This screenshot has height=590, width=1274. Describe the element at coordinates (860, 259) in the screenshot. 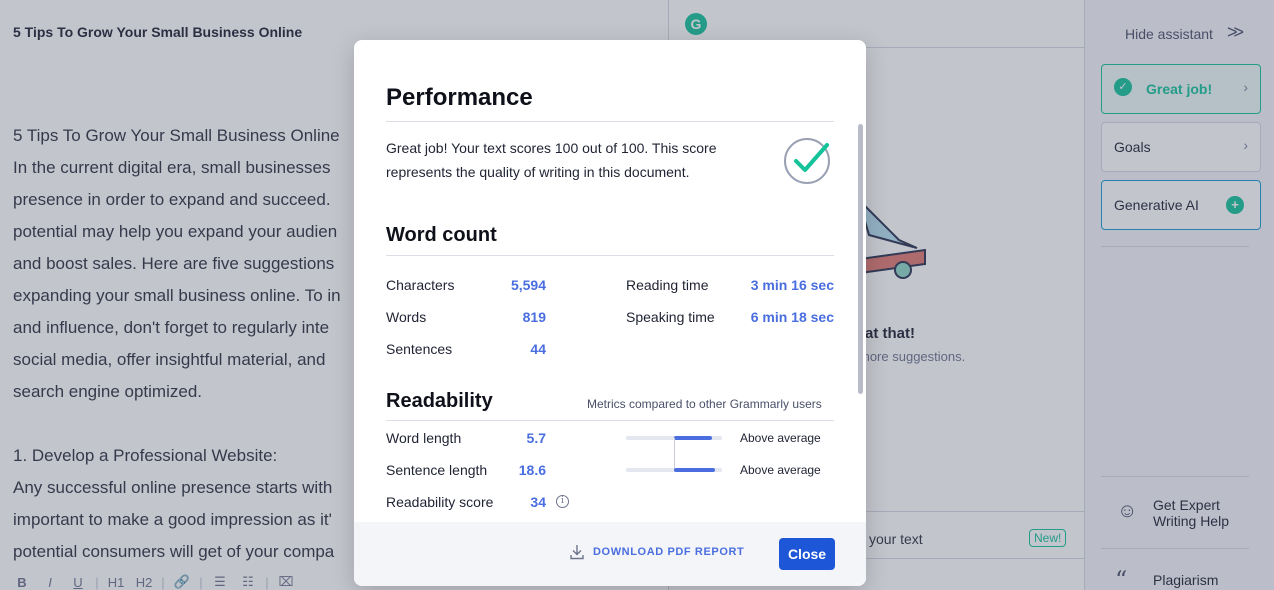

I see `dialog-scrollbar` at that location.